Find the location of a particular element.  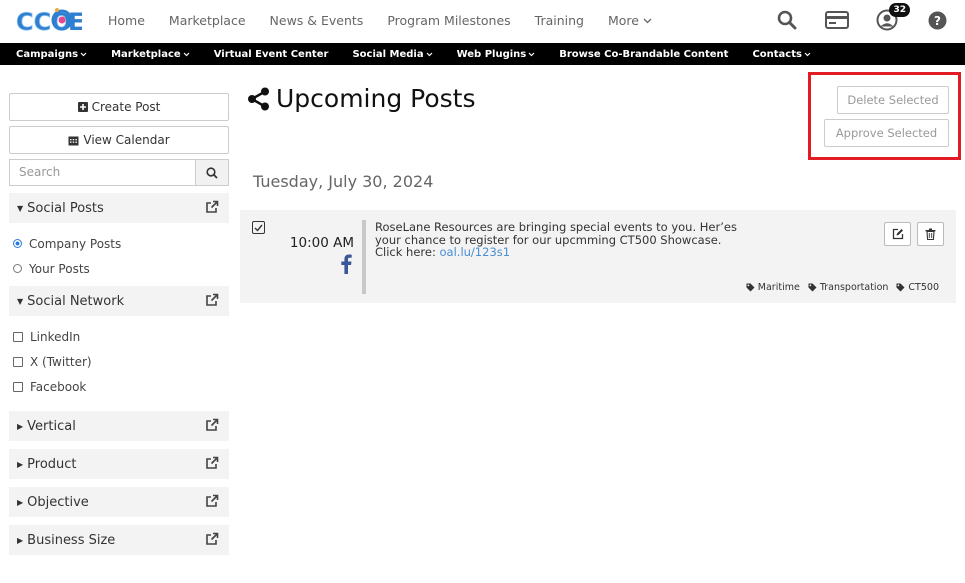

nav-more: More is located at coordinates (630, 20).